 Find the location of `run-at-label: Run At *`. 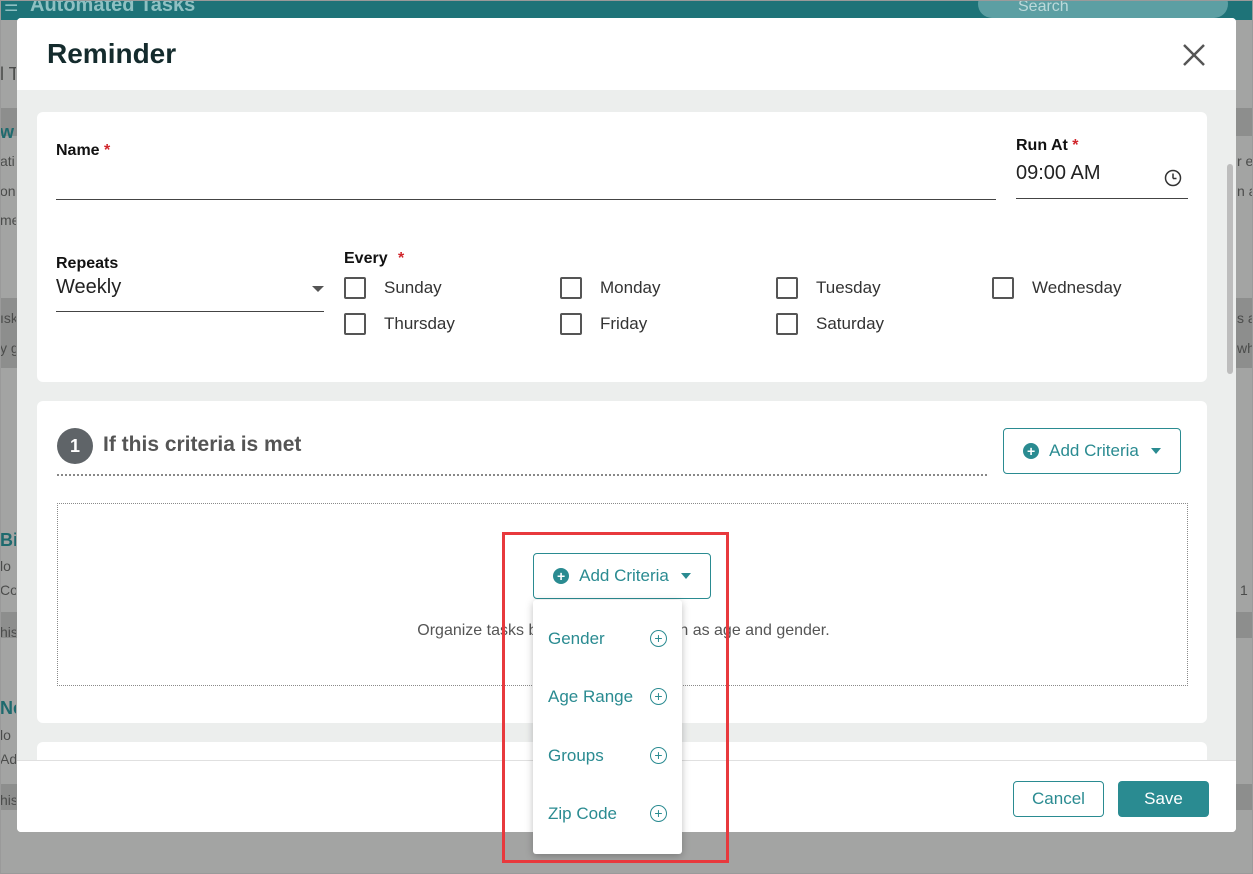

run-at-label: Run At * is located at coordinates (1047, 146).